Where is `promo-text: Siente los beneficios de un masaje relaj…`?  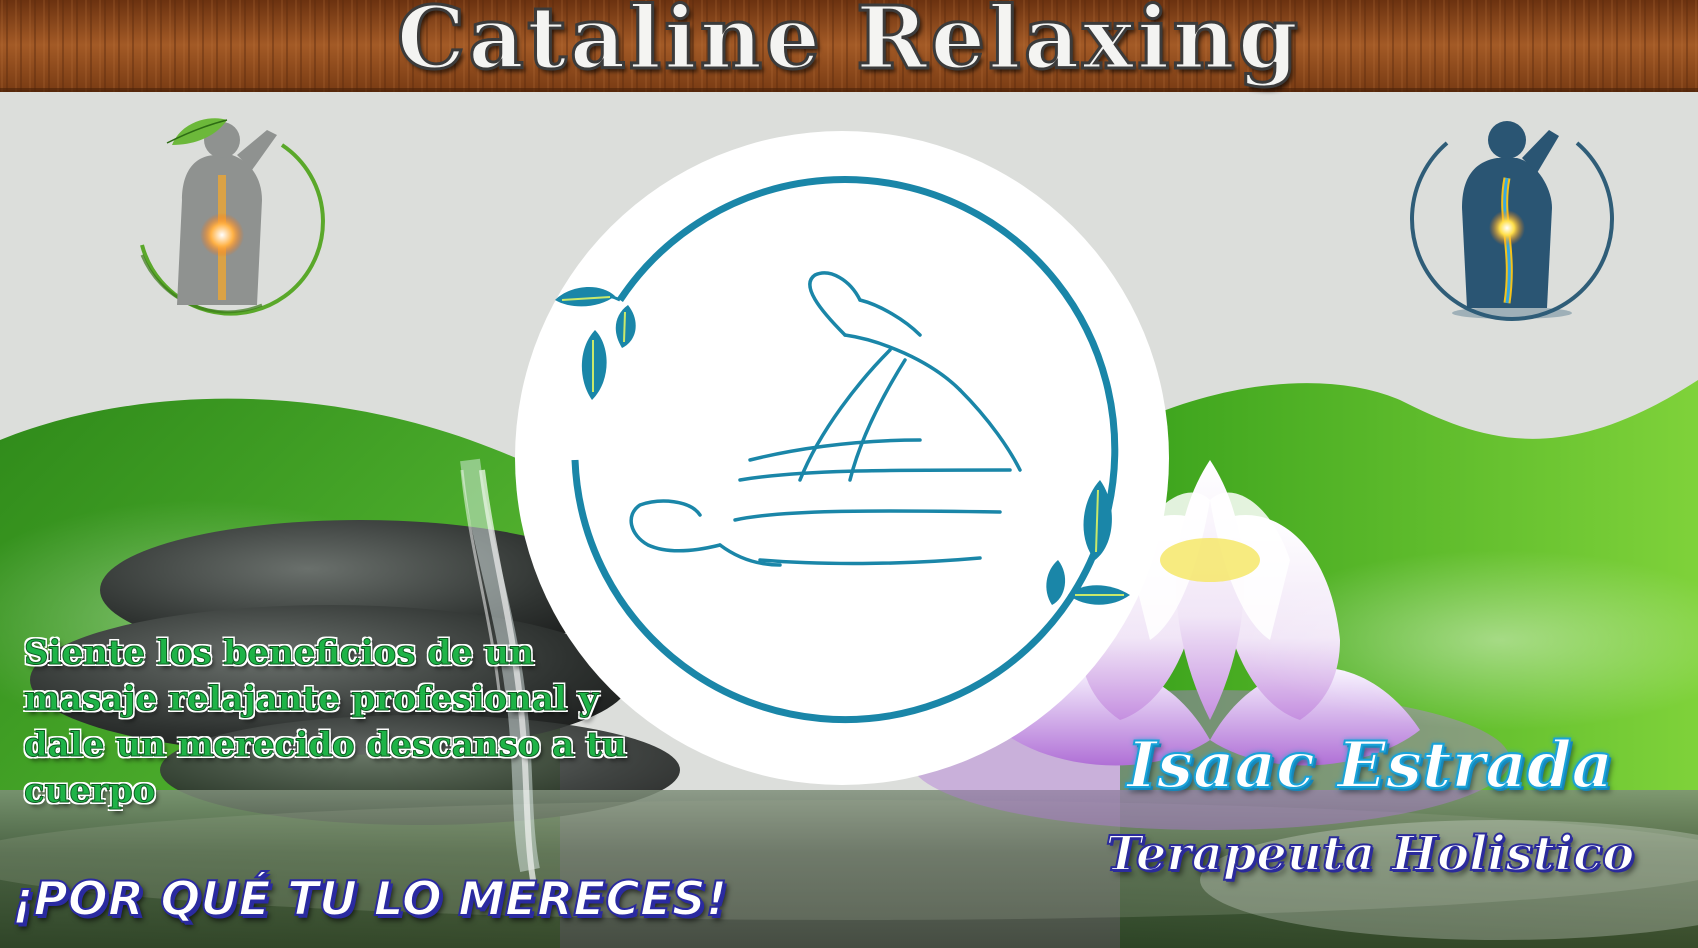 promo-text: Siente los beneficios de un masaje relaj… is located at coordinates (325, 722).